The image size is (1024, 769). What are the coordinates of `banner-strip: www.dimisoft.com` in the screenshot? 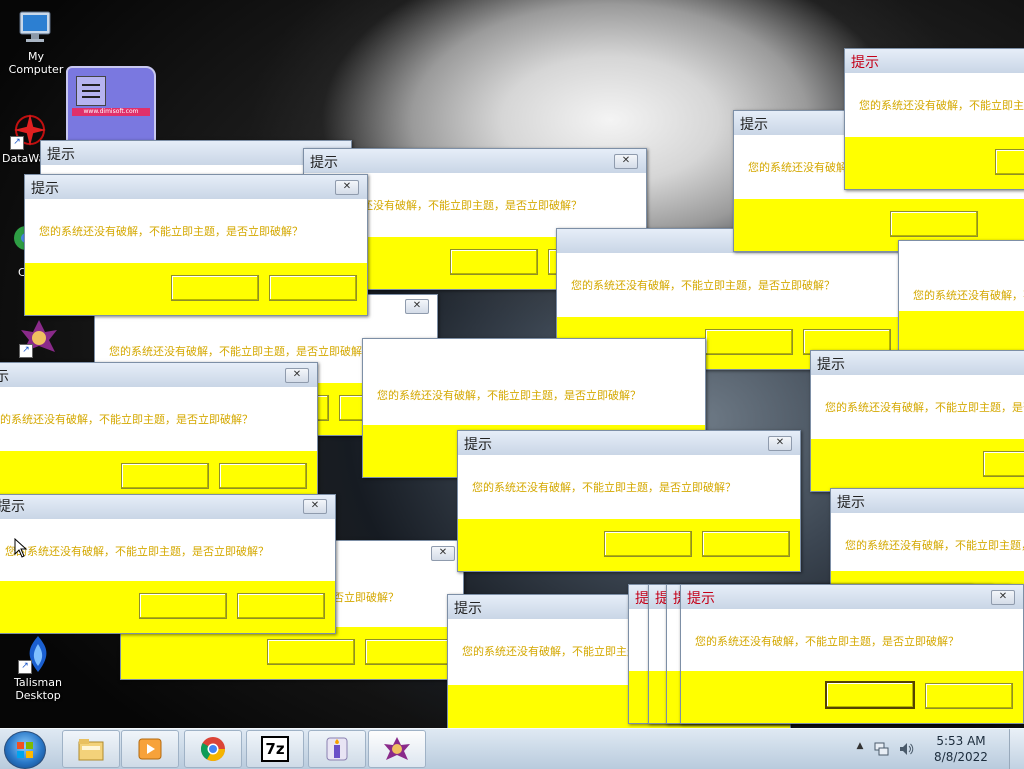 It's located at (111, 112).